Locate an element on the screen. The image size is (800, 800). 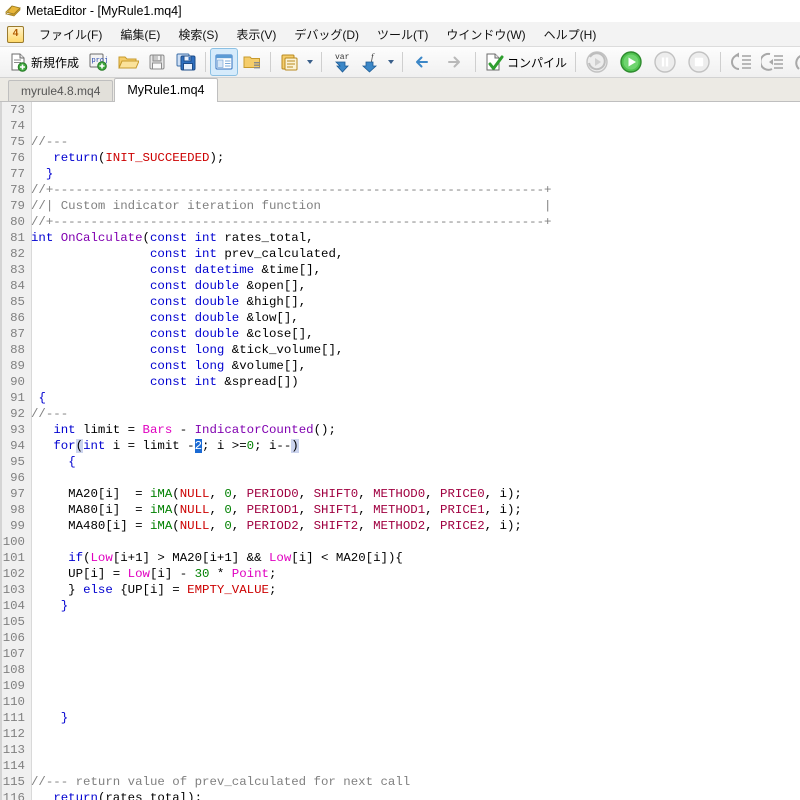
code-line-text: } else {UP[i] = EMPTY_VALUE; is located at coordinates (153, 590).